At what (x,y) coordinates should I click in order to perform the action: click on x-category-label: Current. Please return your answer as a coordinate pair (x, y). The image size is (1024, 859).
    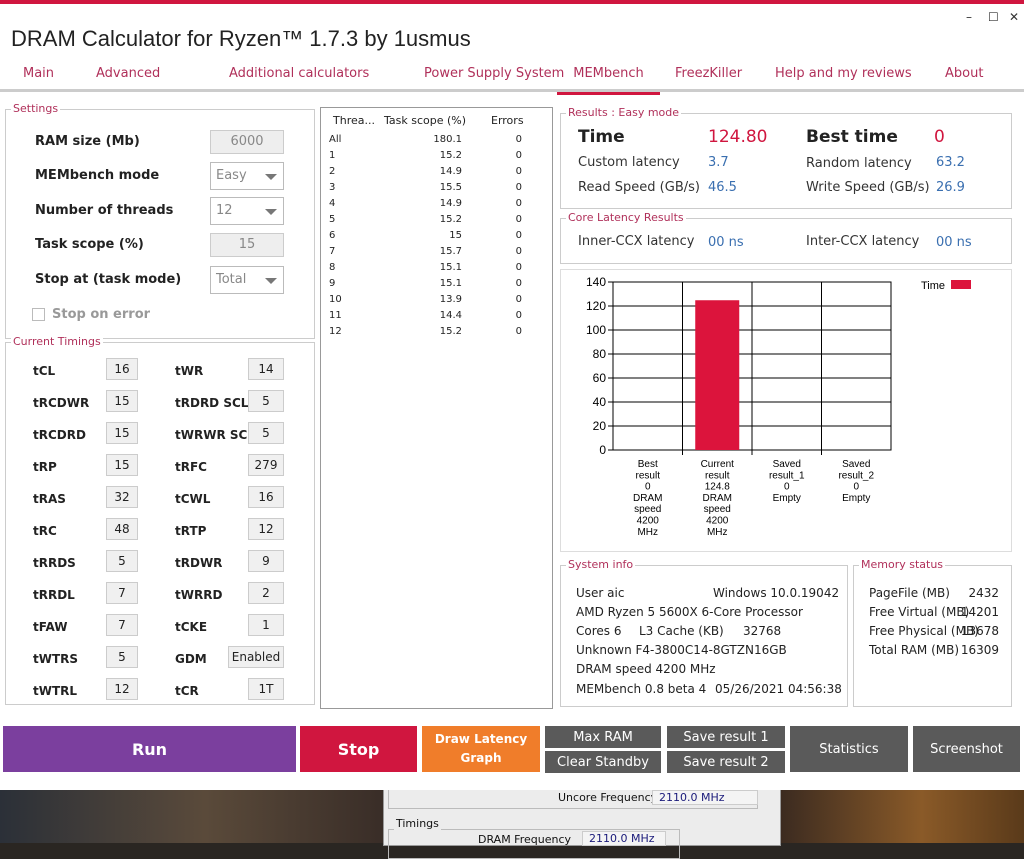
    Looking at the image, I should click on (718, 464).